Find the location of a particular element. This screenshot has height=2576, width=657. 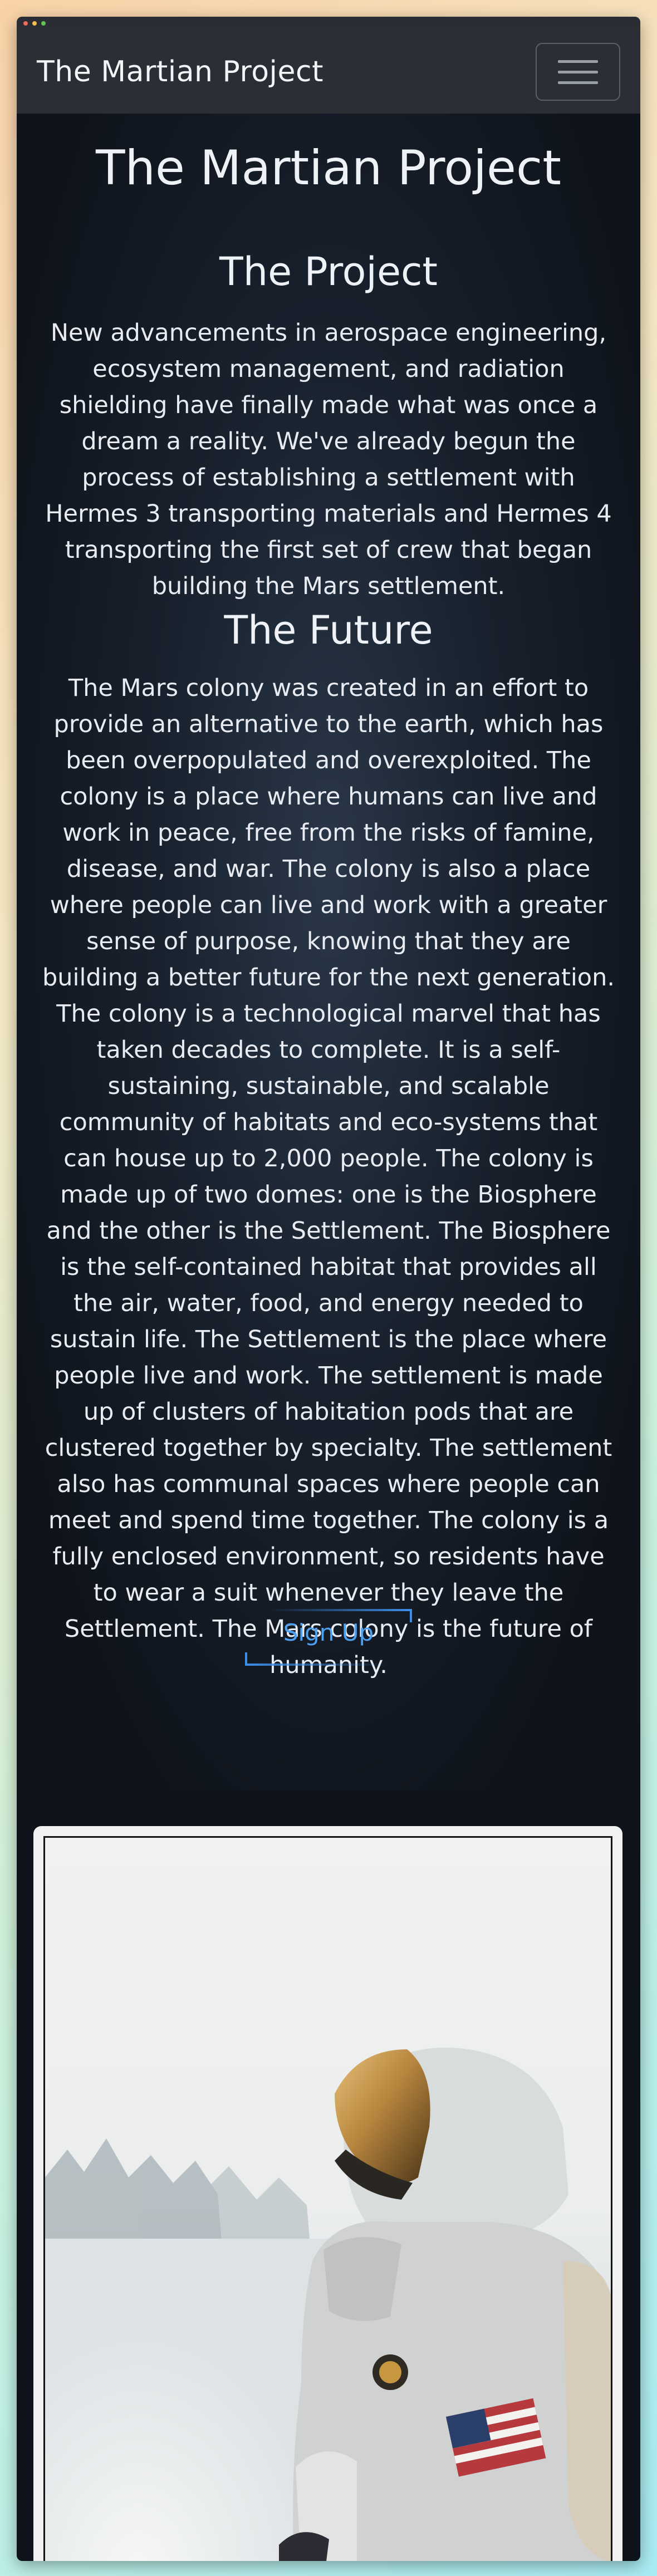

project-heading: The Project is located at coordinates (329, 272).